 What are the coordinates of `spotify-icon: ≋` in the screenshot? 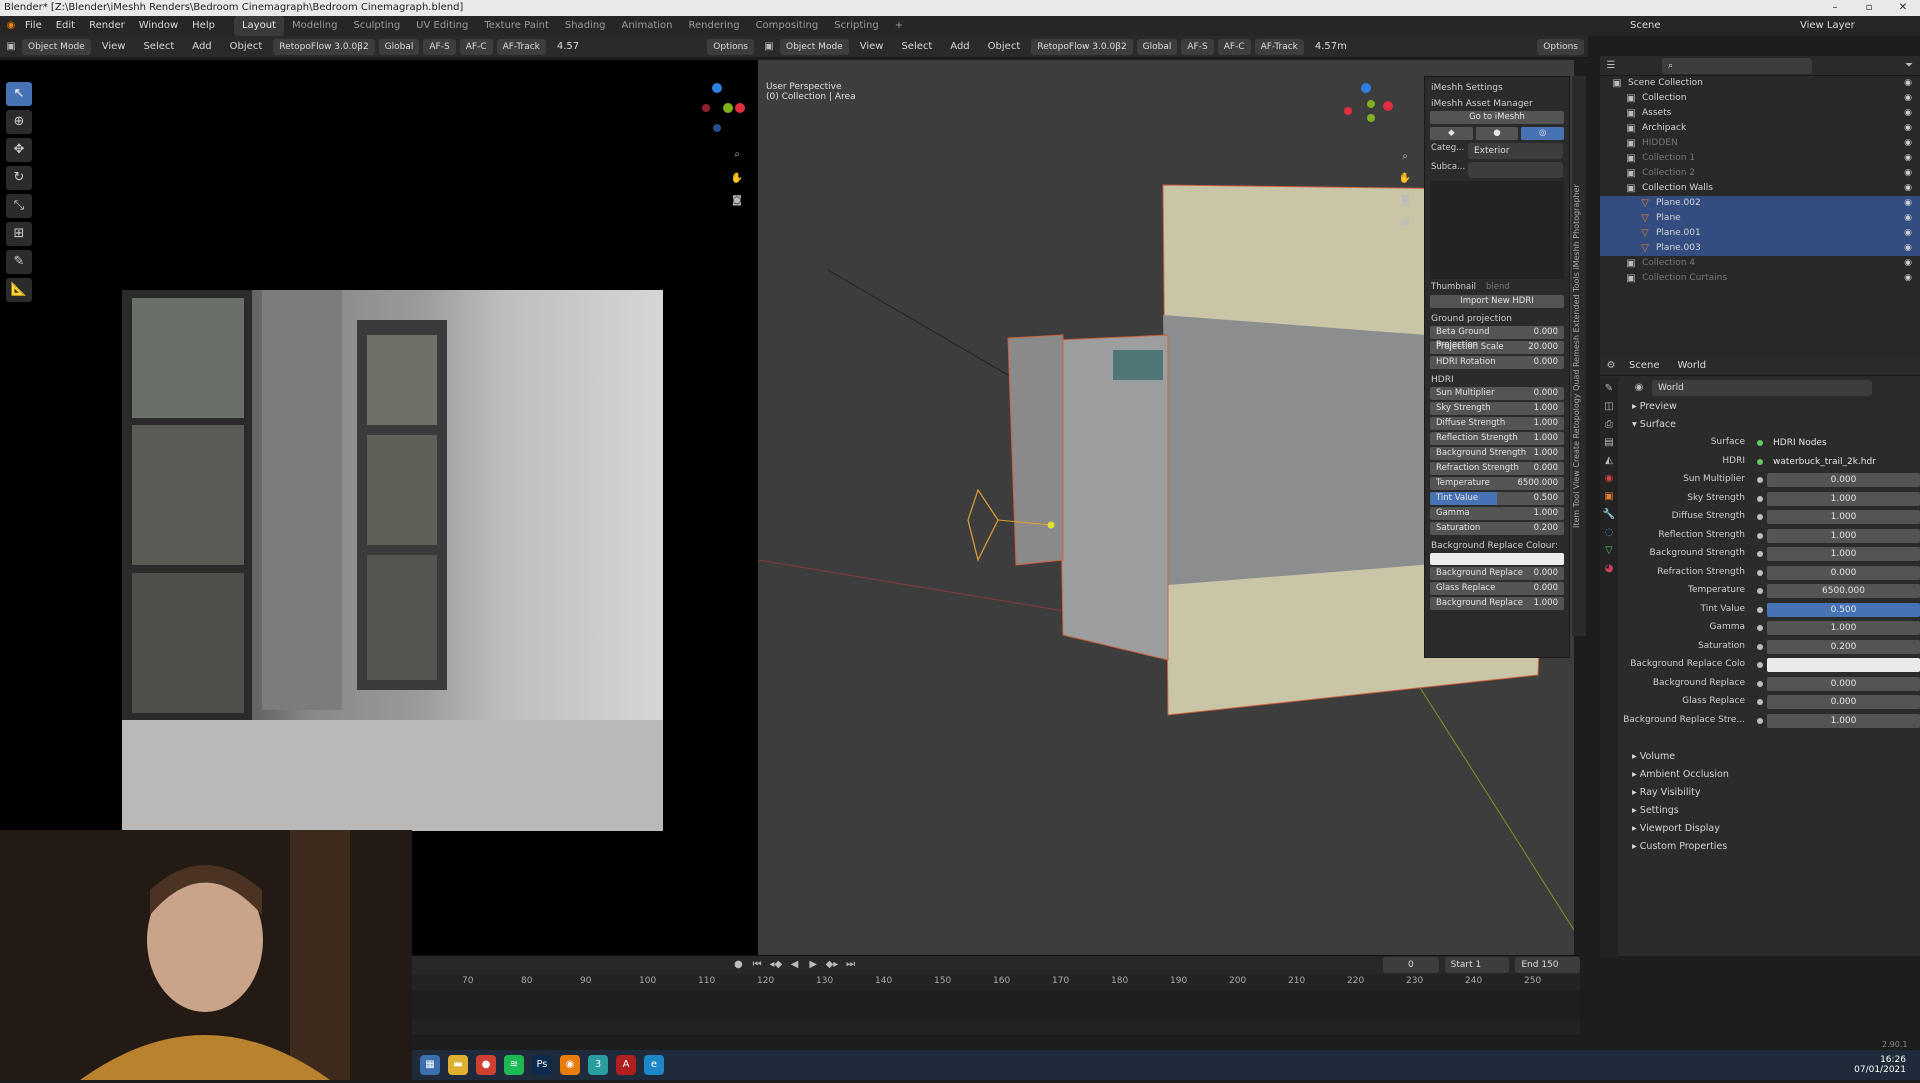 It's located at (514, 1065).